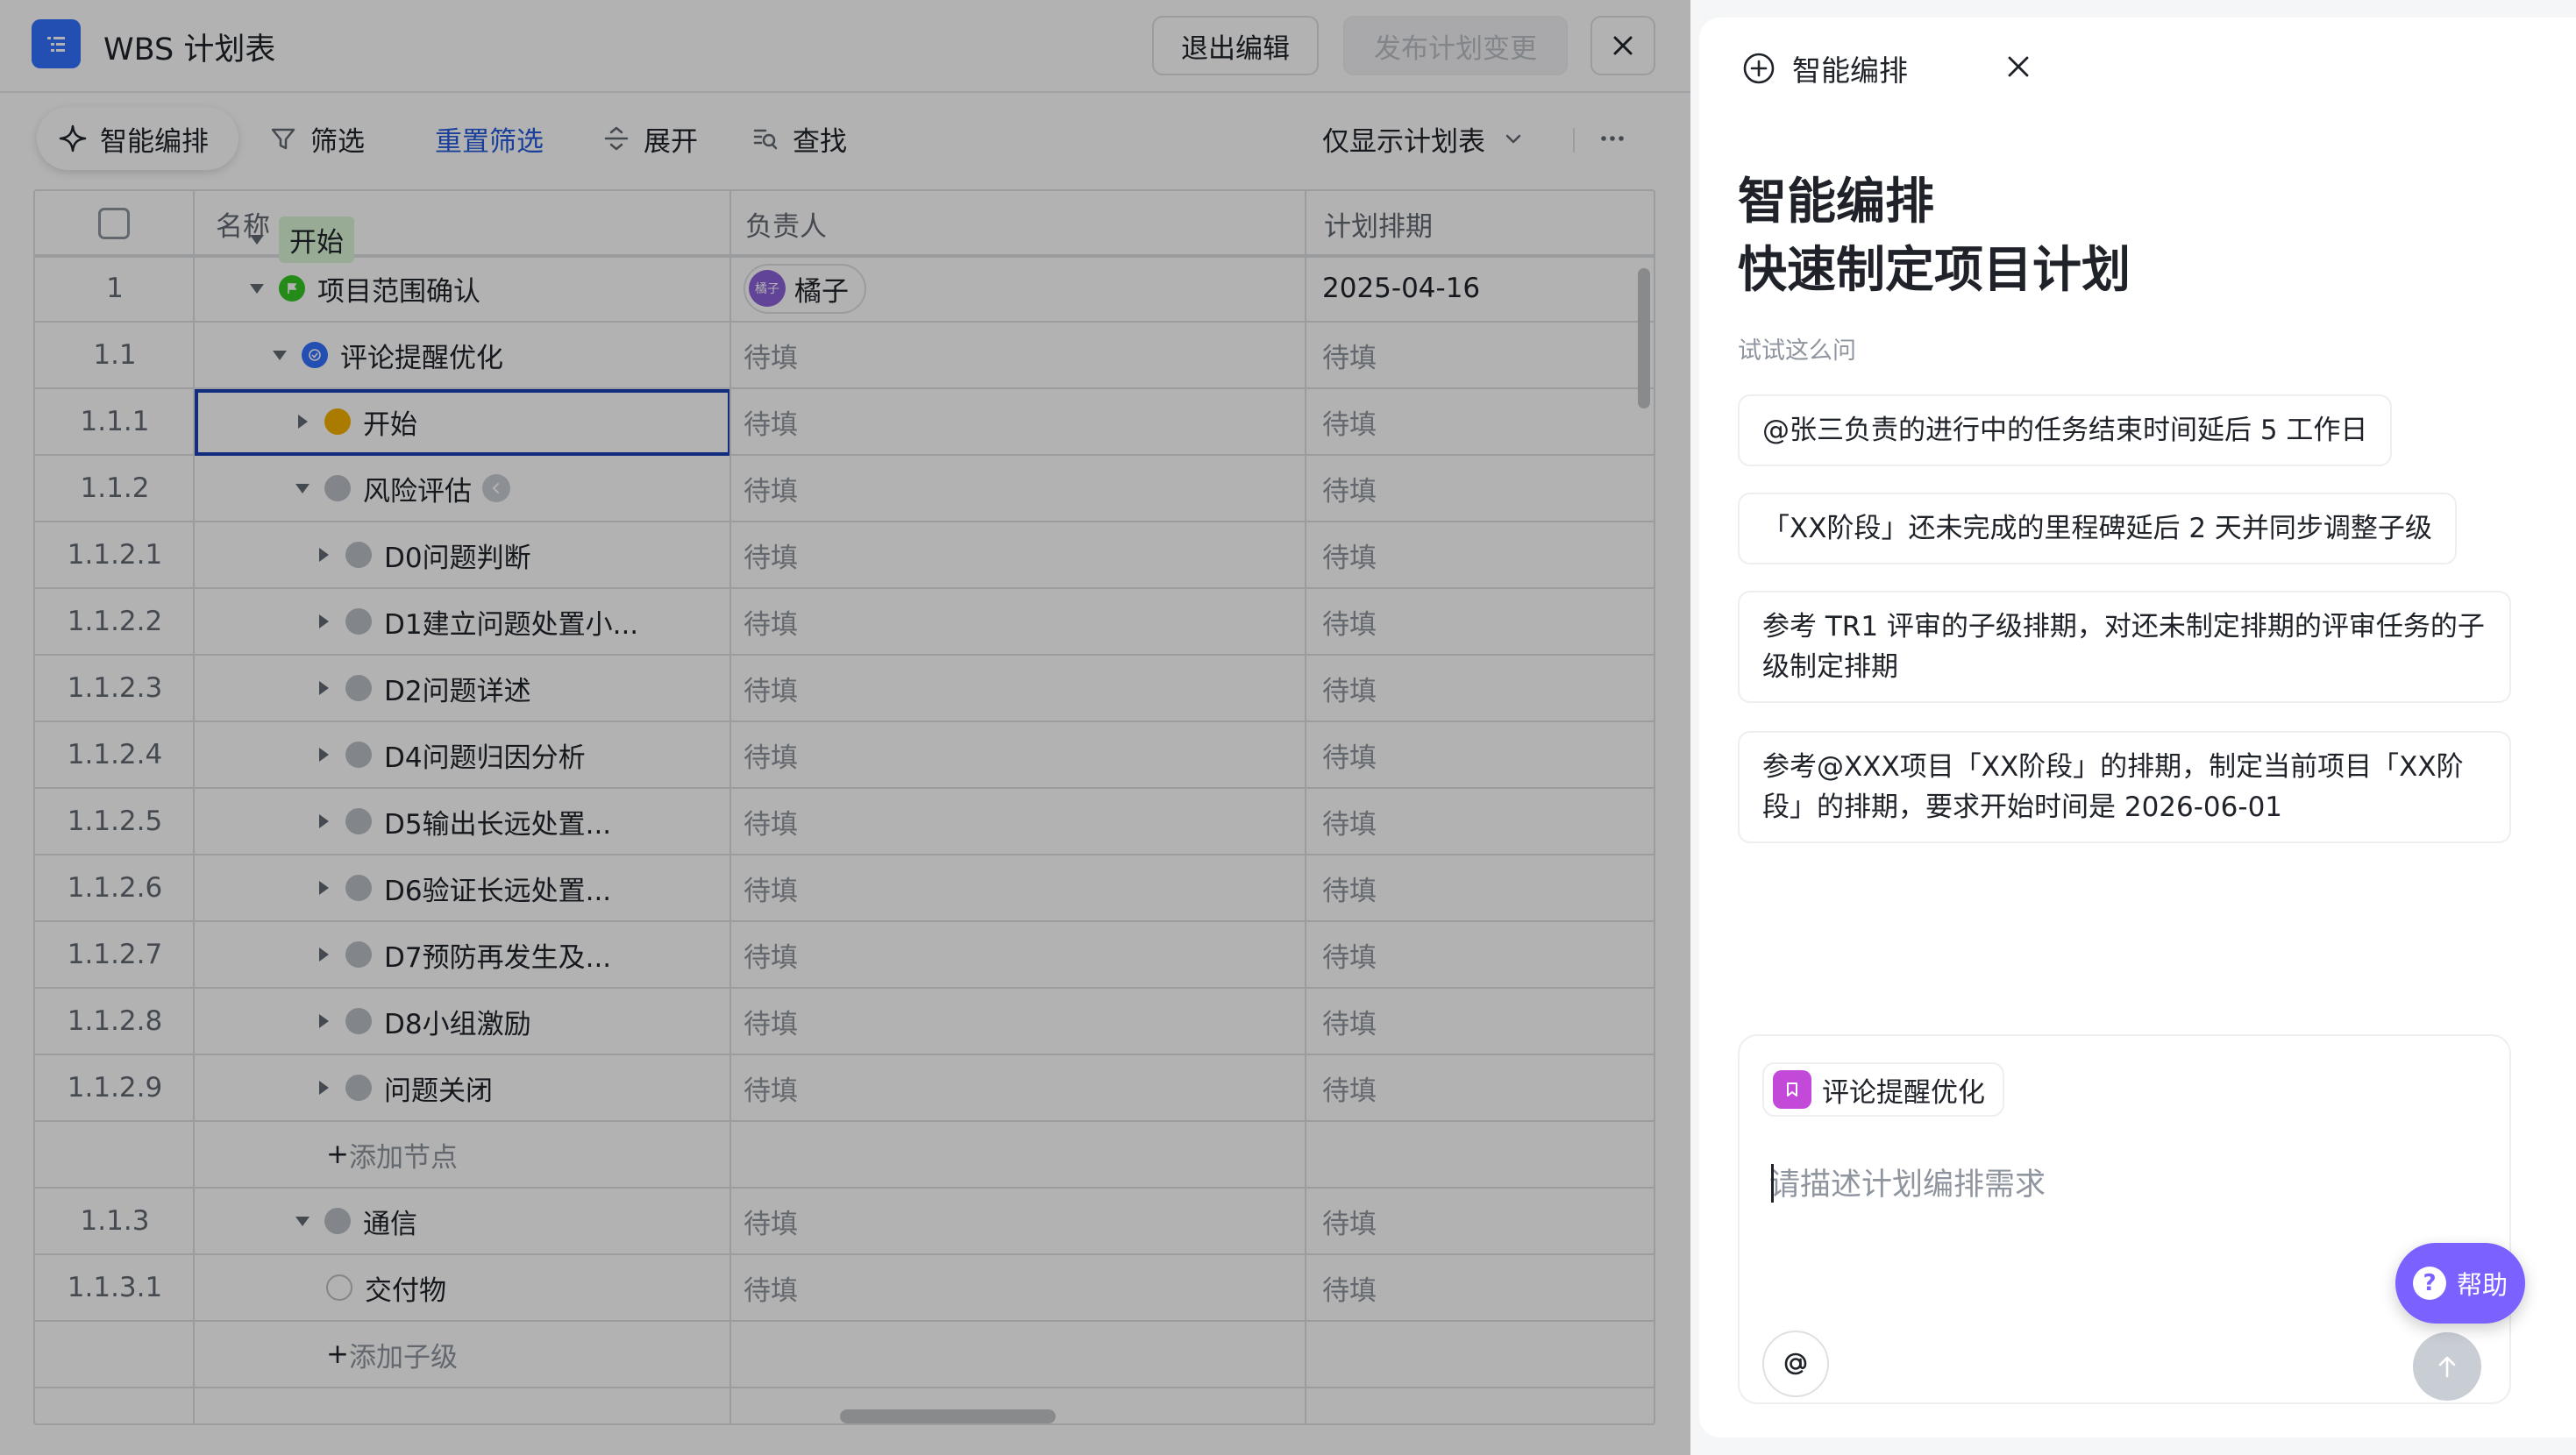  I want to click on panel-title: 智能编排 快速制定项目计划, so click(1934, 237).